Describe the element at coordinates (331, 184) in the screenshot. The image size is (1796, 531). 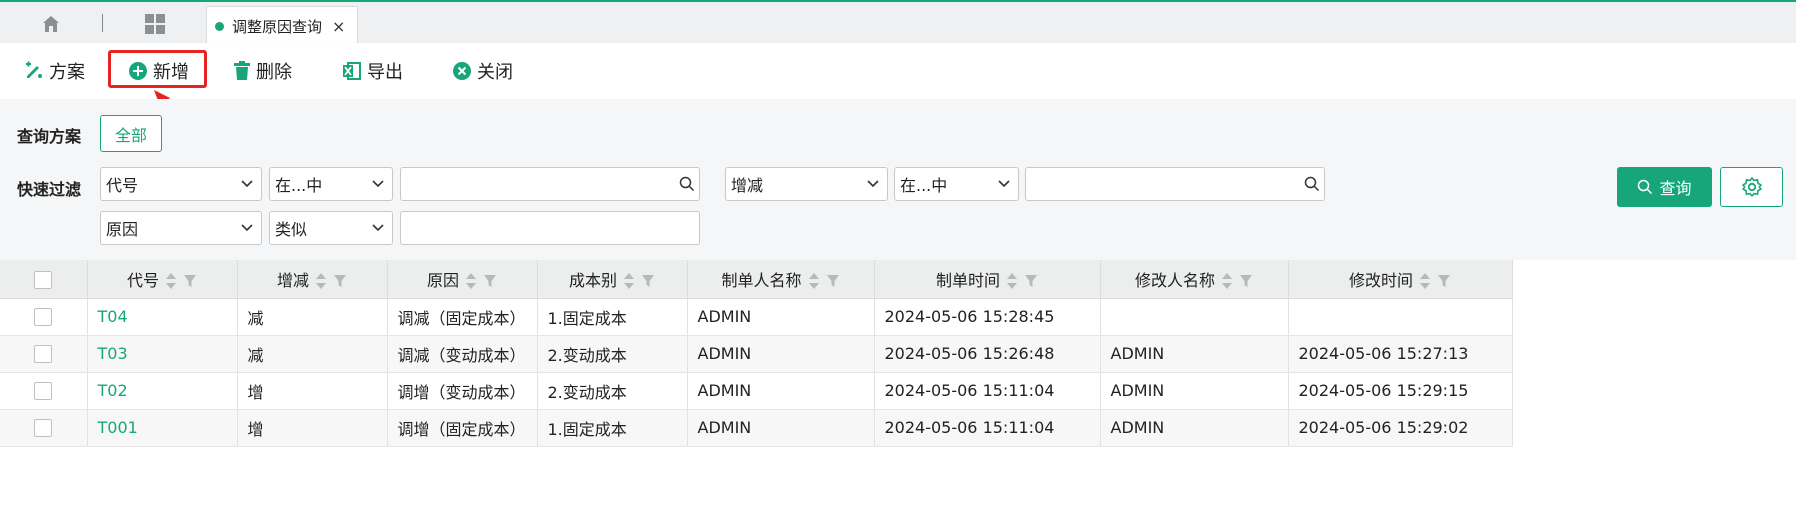
I see `filter-op-select-1: 在...中` at that location.